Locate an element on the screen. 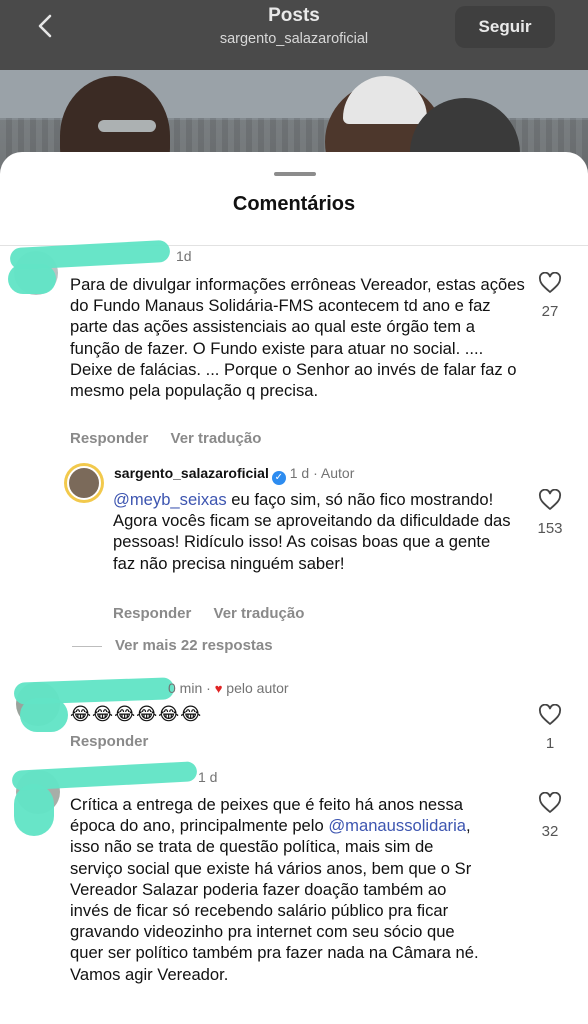  like-button: 32 is located at coordinates (550, 815).